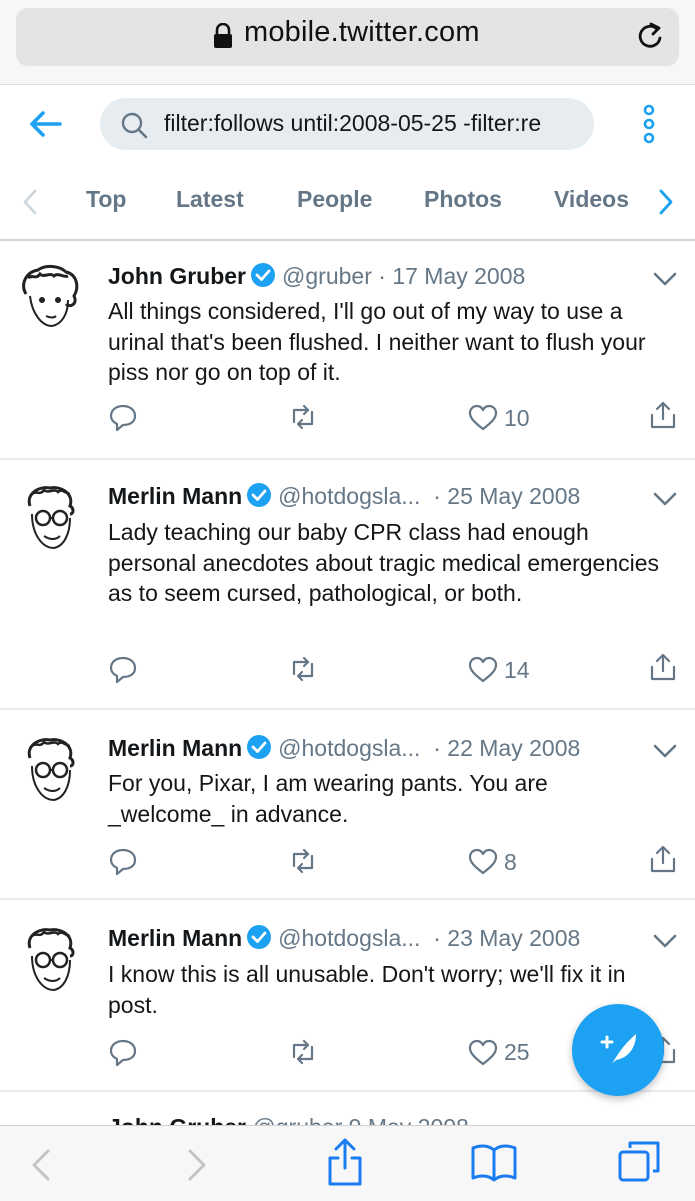 Image resolution: width=695 pixels, height=1201 pixels. I want to click on compose-feather-icon, so click(618, 1051).